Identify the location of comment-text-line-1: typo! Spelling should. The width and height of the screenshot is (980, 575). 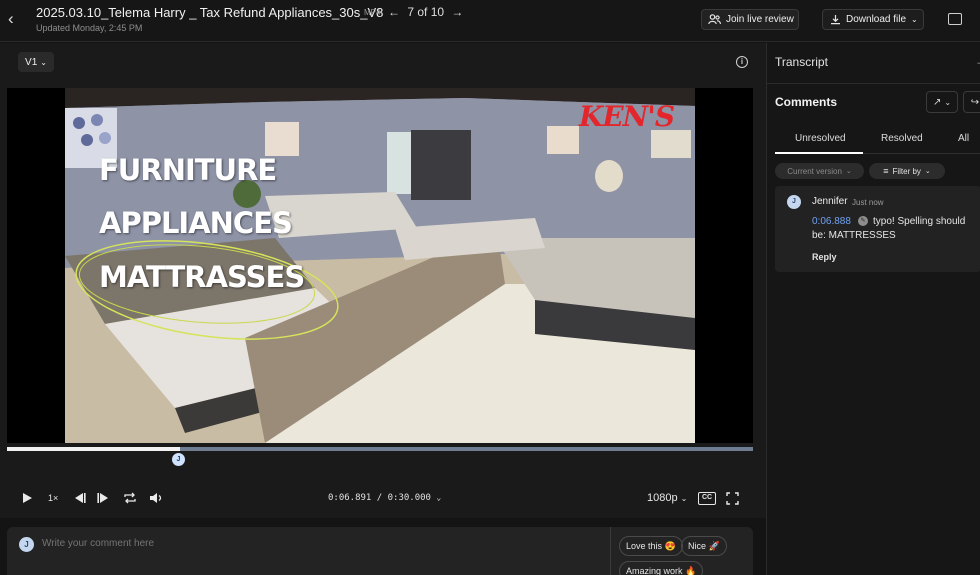
(919, 221).